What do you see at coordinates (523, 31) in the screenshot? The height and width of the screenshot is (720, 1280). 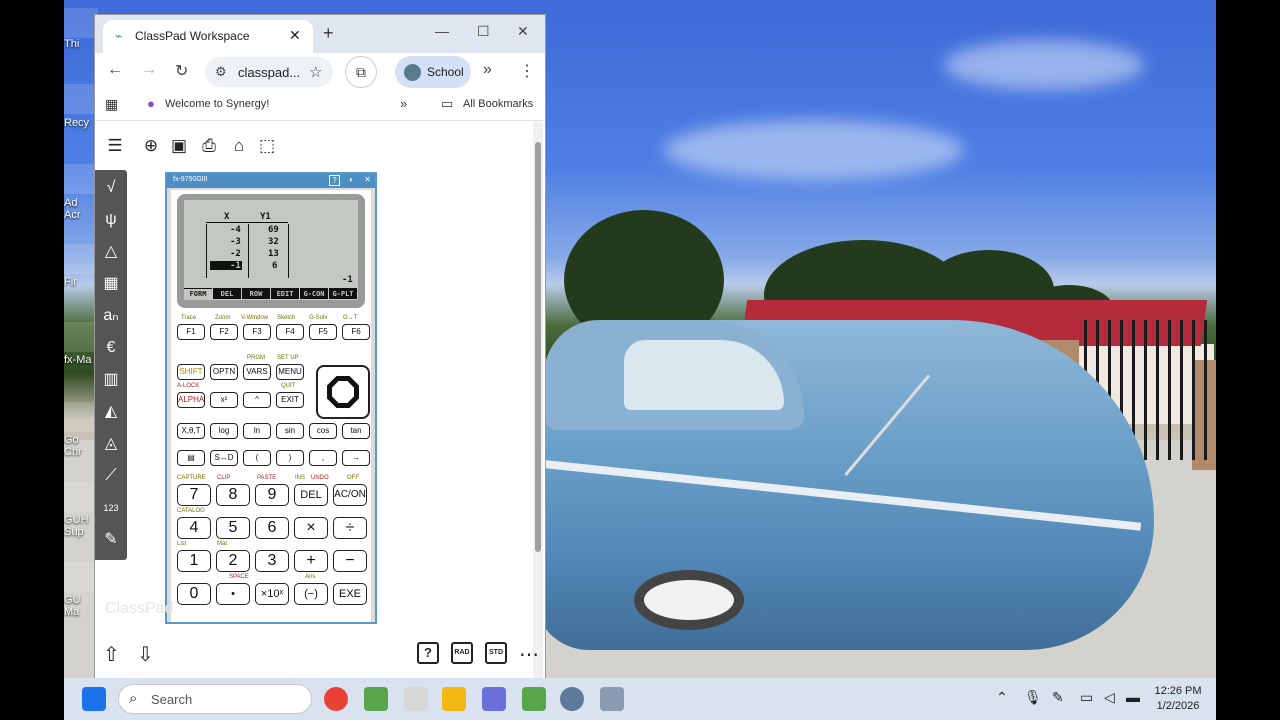 I see `close-window-button: ✕` at bounding box center [523, 31].